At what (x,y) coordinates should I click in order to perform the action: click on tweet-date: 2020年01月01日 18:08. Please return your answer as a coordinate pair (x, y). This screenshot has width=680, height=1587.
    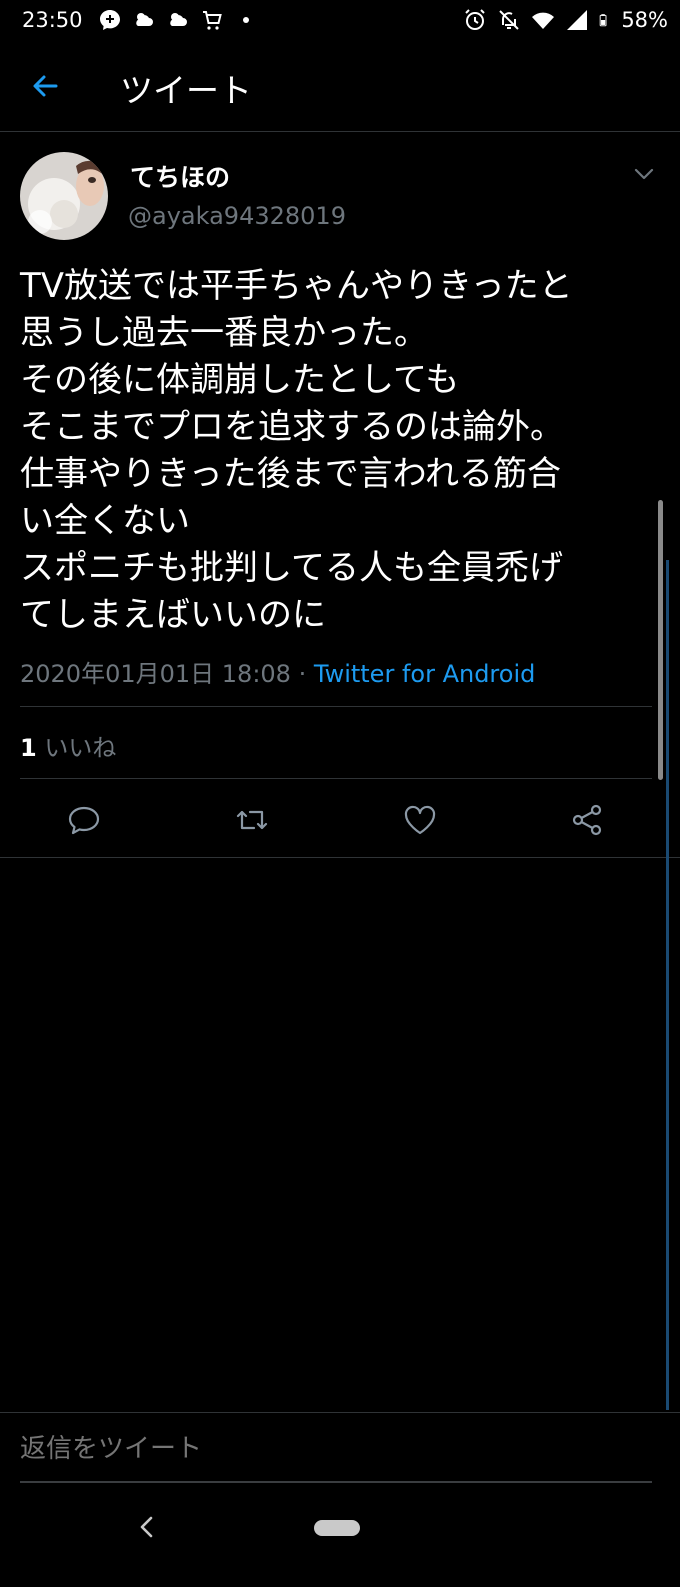
    Looking at the image, I should click on (155, 674).